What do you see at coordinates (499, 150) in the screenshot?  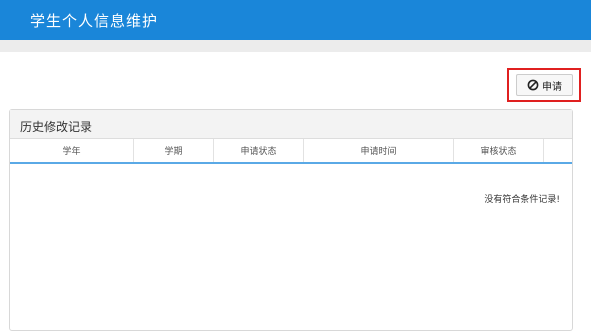 I see `column-header-review-status: 审核状态` at bounding box center [499, 150].